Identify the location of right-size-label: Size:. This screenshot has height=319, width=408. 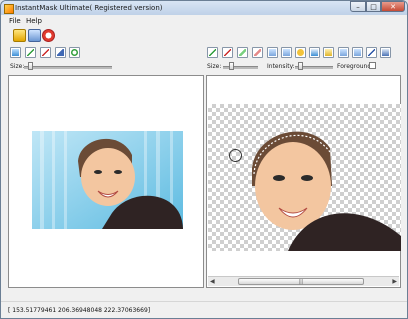
(214, 66).